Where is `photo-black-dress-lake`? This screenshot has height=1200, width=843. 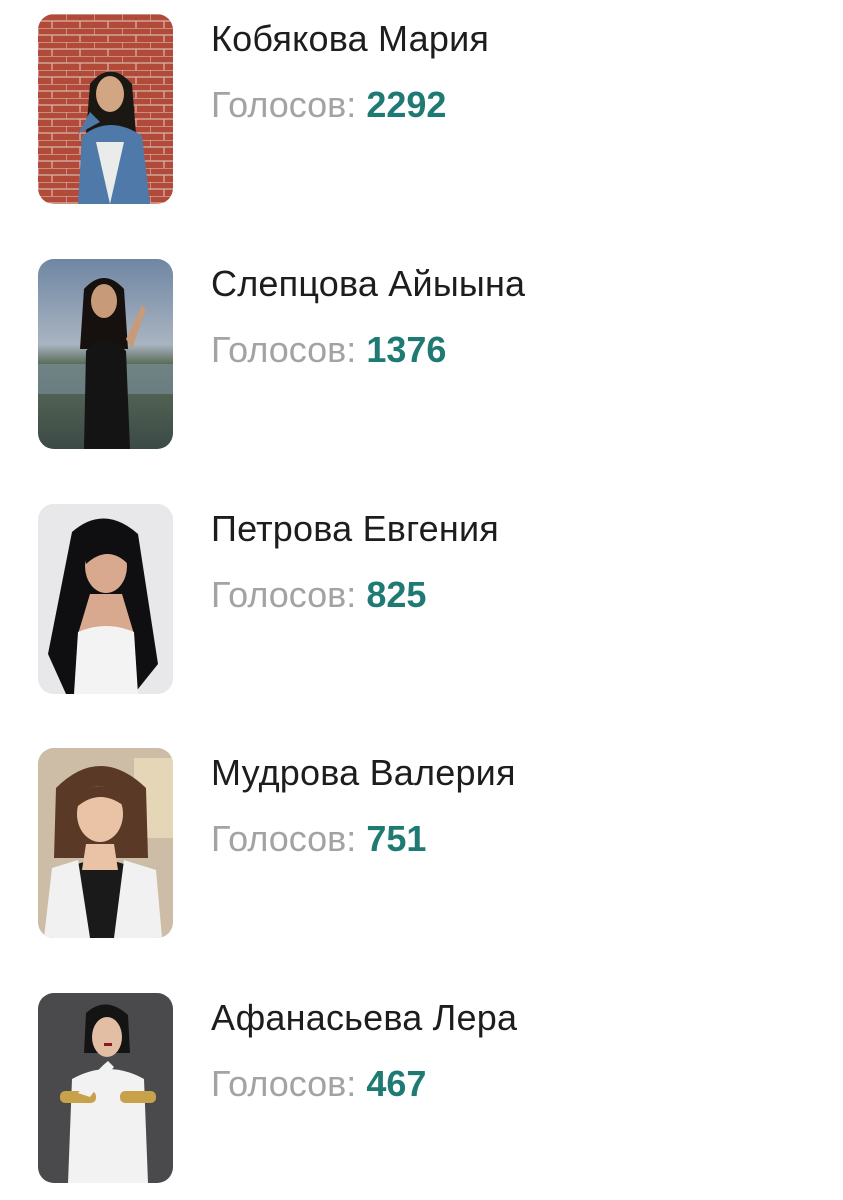
photo-black-dress-lake is located at coordinates (105, 354).